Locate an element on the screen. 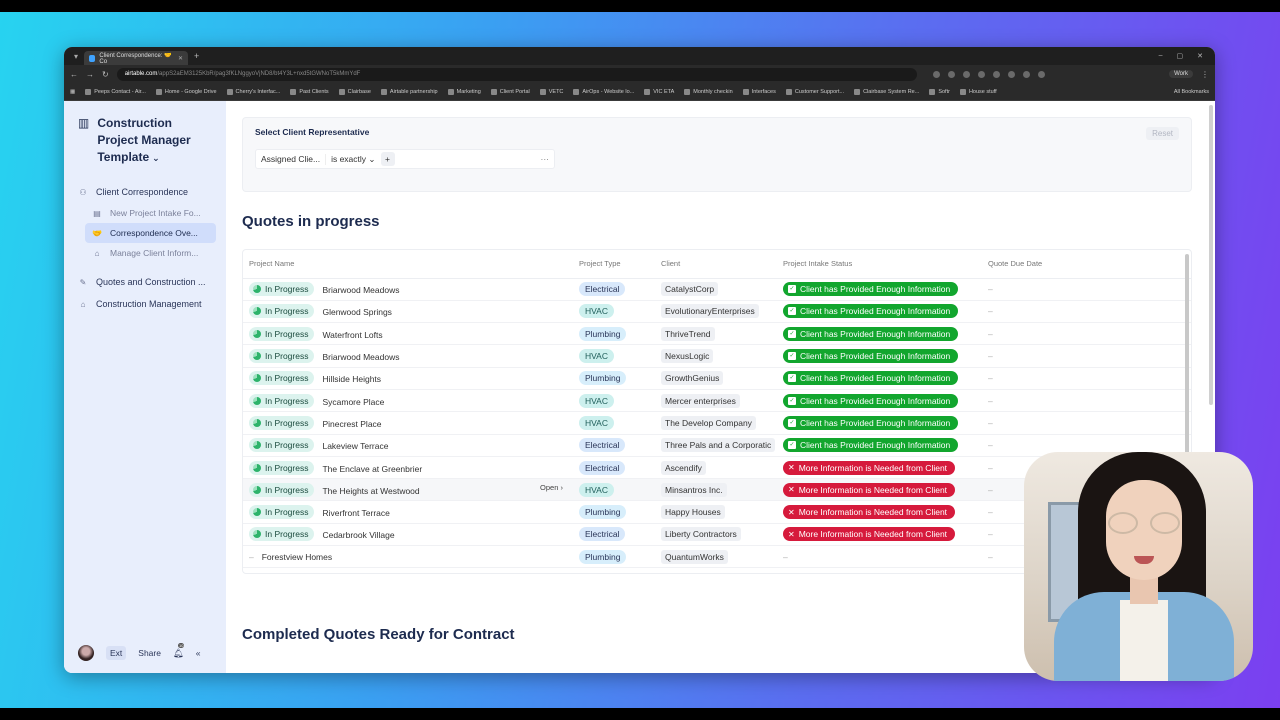  notifications-button: 🔔︎ 10 is located at coordinates (179, 650).